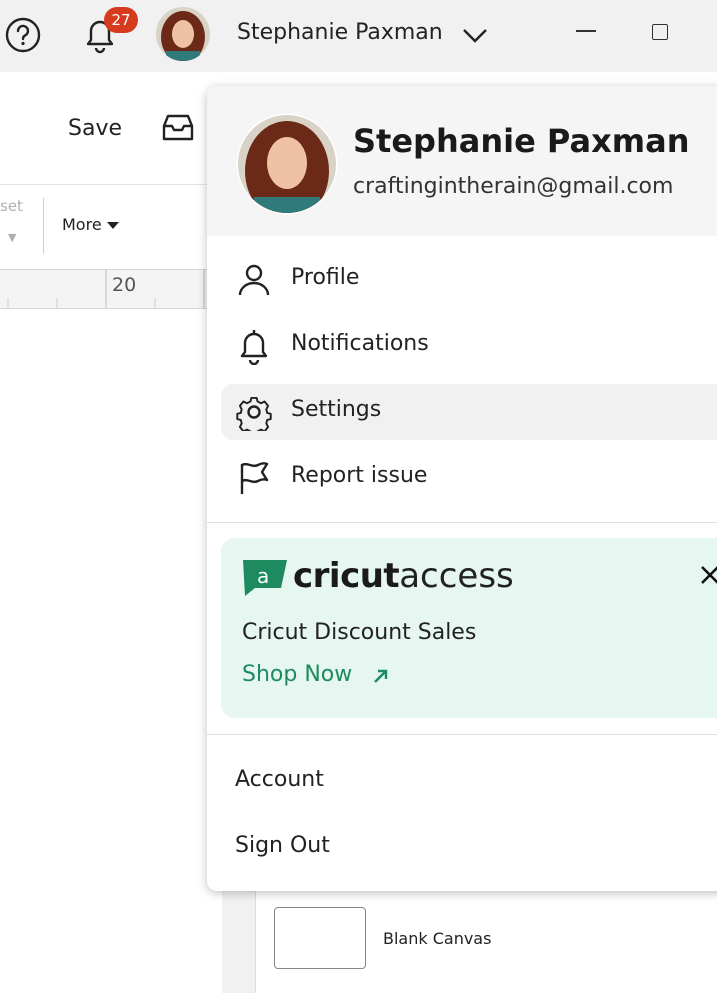 The height and width of the screenshot is (993, 717). What do you see at coordinates (82, 224) in the screenshot?
I see `more-button: More` at bounding box center [82, 224].